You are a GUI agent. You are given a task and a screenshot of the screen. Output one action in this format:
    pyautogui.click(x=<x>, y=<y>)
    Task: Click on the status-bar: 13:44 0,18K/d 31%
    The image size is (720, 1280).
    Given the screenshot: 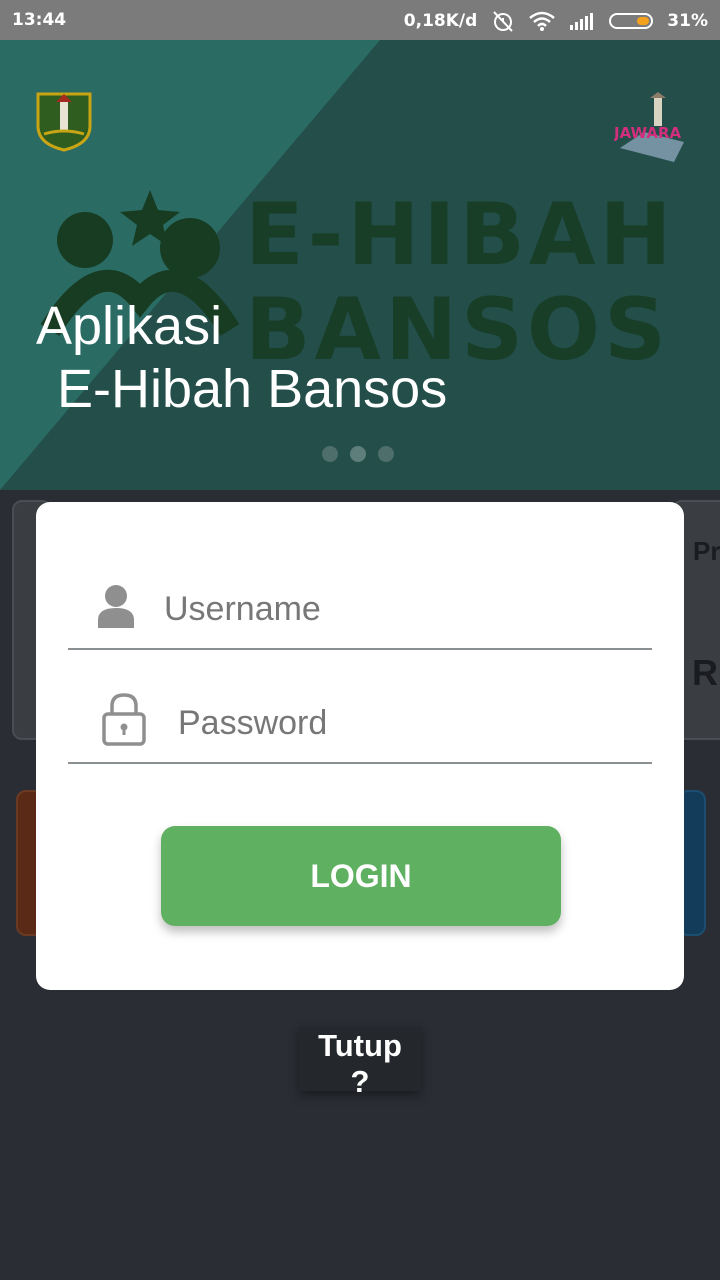 What is the action you would take?
    pyautogui.click(x=360, y=20)
    